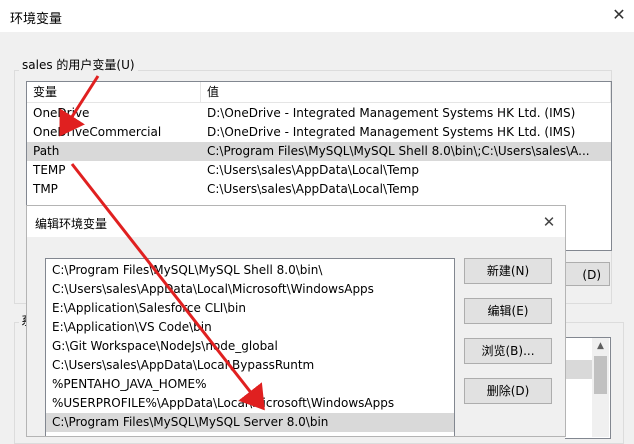  I want to click on list-item: G:\Git Workspace\NodeJs\node_global, so click(250, 346).